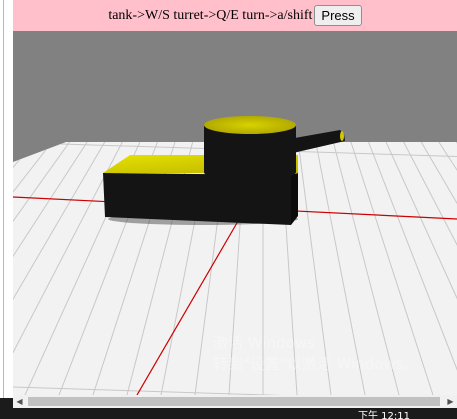 Image resolution: width=457 pixels, height=419 pixels. Describe the element at coordinates (384, 415) in the screenshot. I see `taskbar-clock: 下午 12:11` at that location.